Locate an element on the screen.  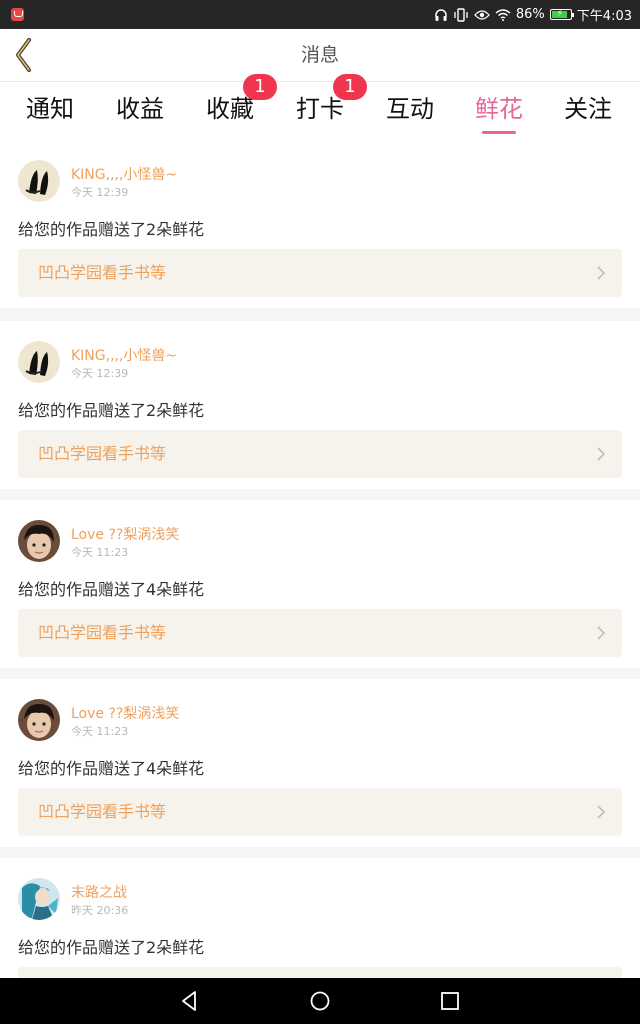
tab-label: 收藏 is located at coordinates (230, 109).